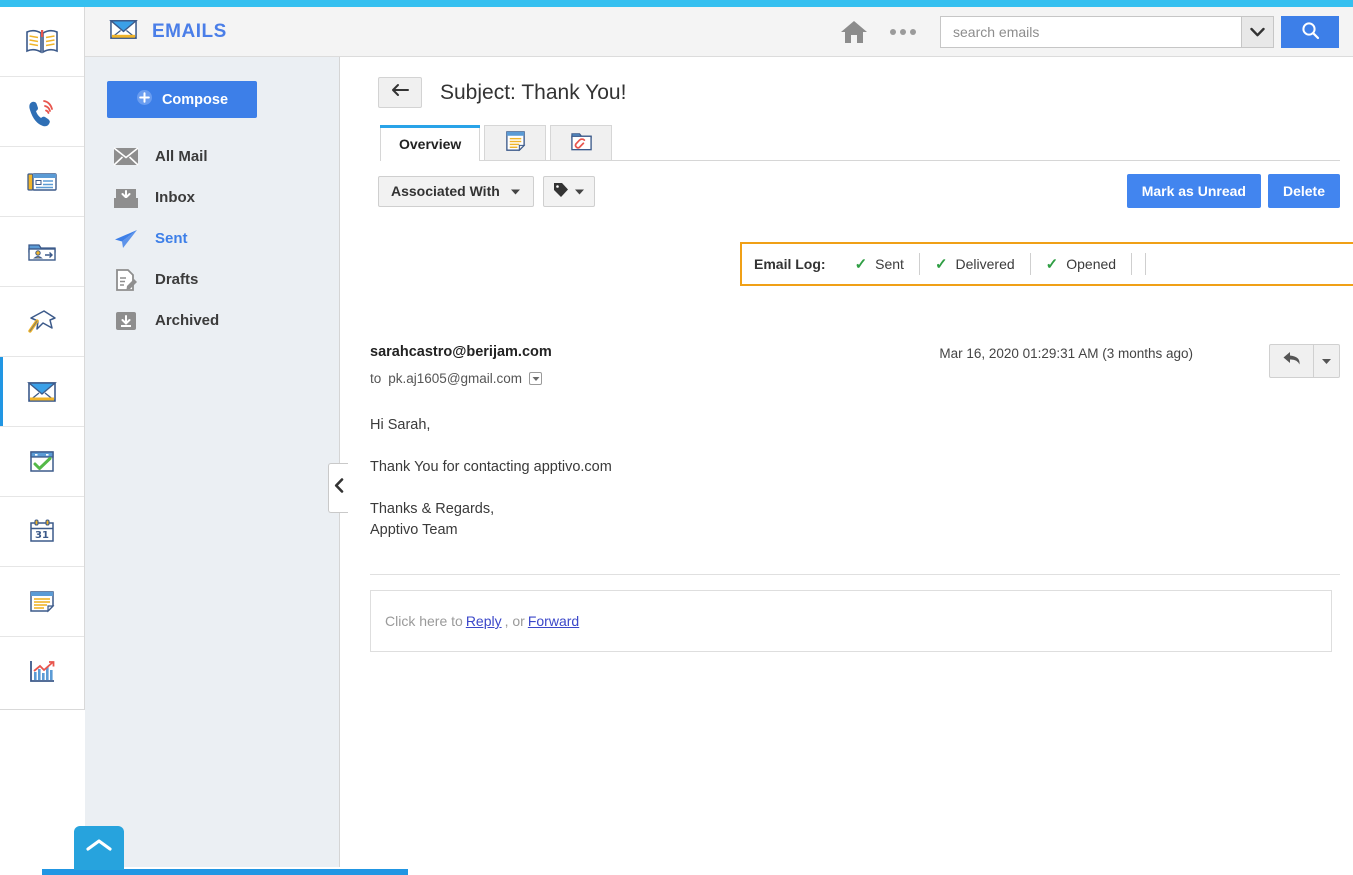  Describe the element at coordinates (42, 42) in the screenshot. I see `rail-item-knowledge-base` at that location.